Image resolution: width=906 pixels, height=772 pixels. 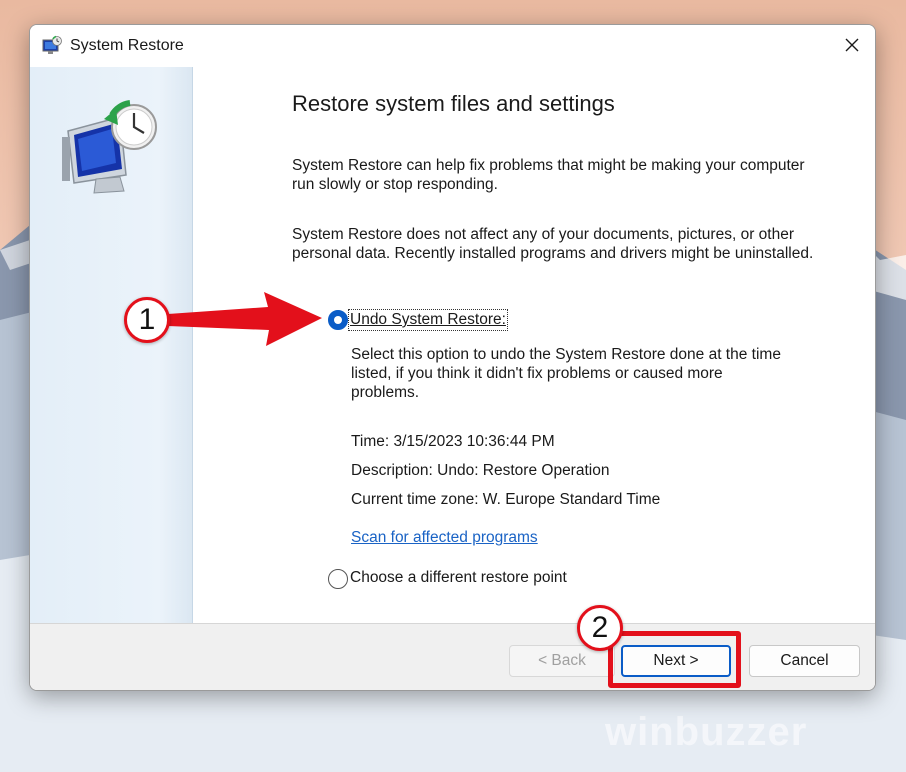 I want to click on window-title: System Restore, so click(x=127, y=45).